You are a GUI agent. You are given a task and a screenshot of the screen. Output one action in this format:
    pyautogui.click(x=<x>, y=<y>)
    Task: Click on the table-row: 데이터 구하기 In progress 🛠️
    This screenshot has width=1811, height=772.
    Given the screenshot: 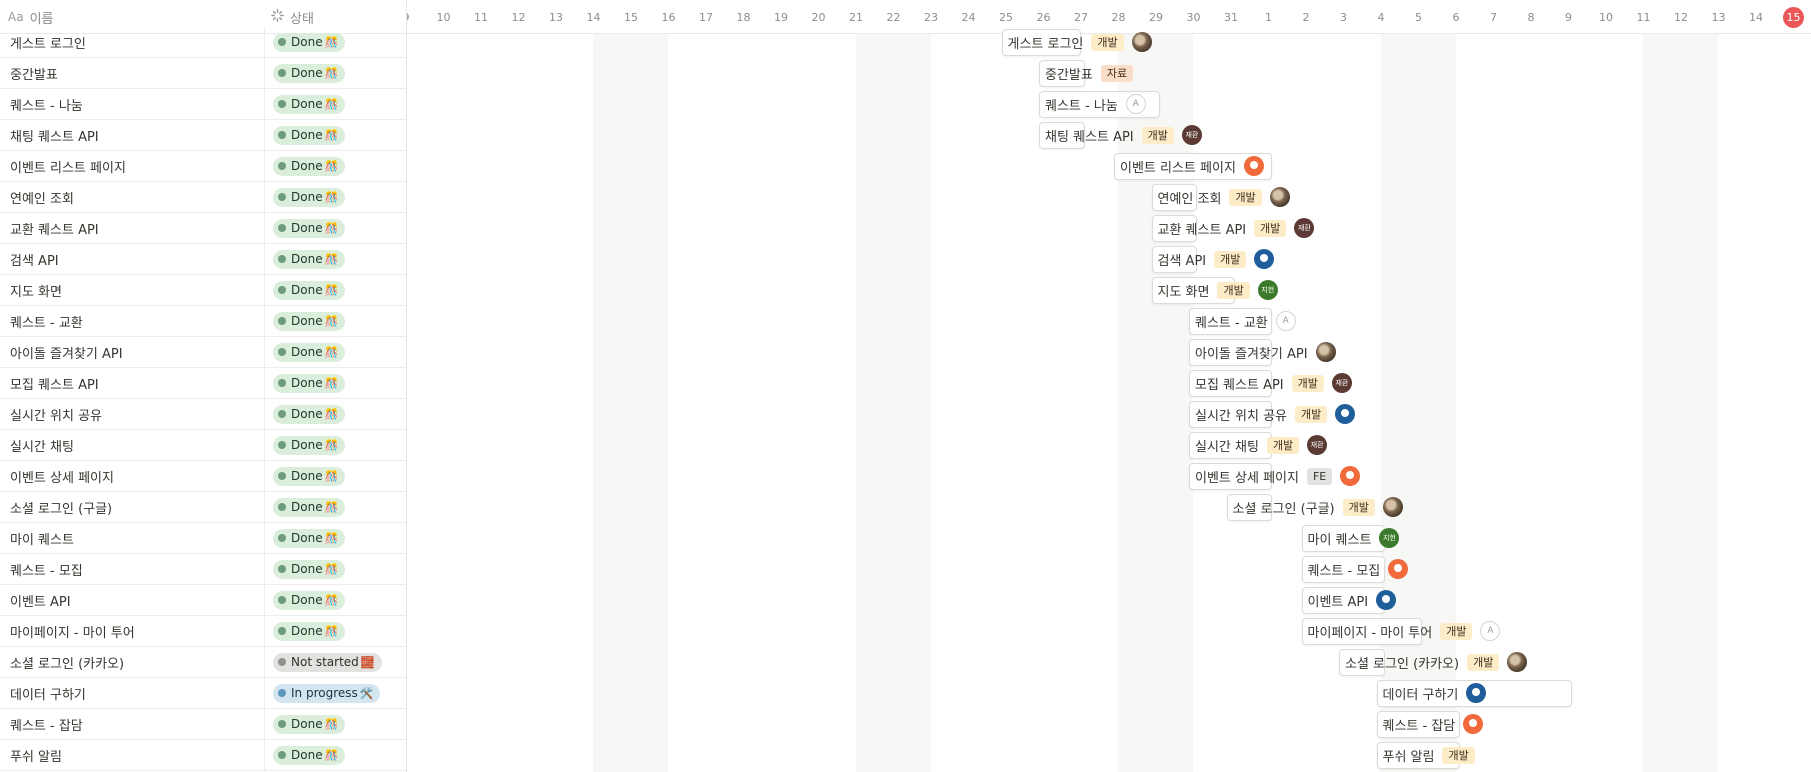 What is the action you would take?
    pyautogui.click(x=203, y=693)
    